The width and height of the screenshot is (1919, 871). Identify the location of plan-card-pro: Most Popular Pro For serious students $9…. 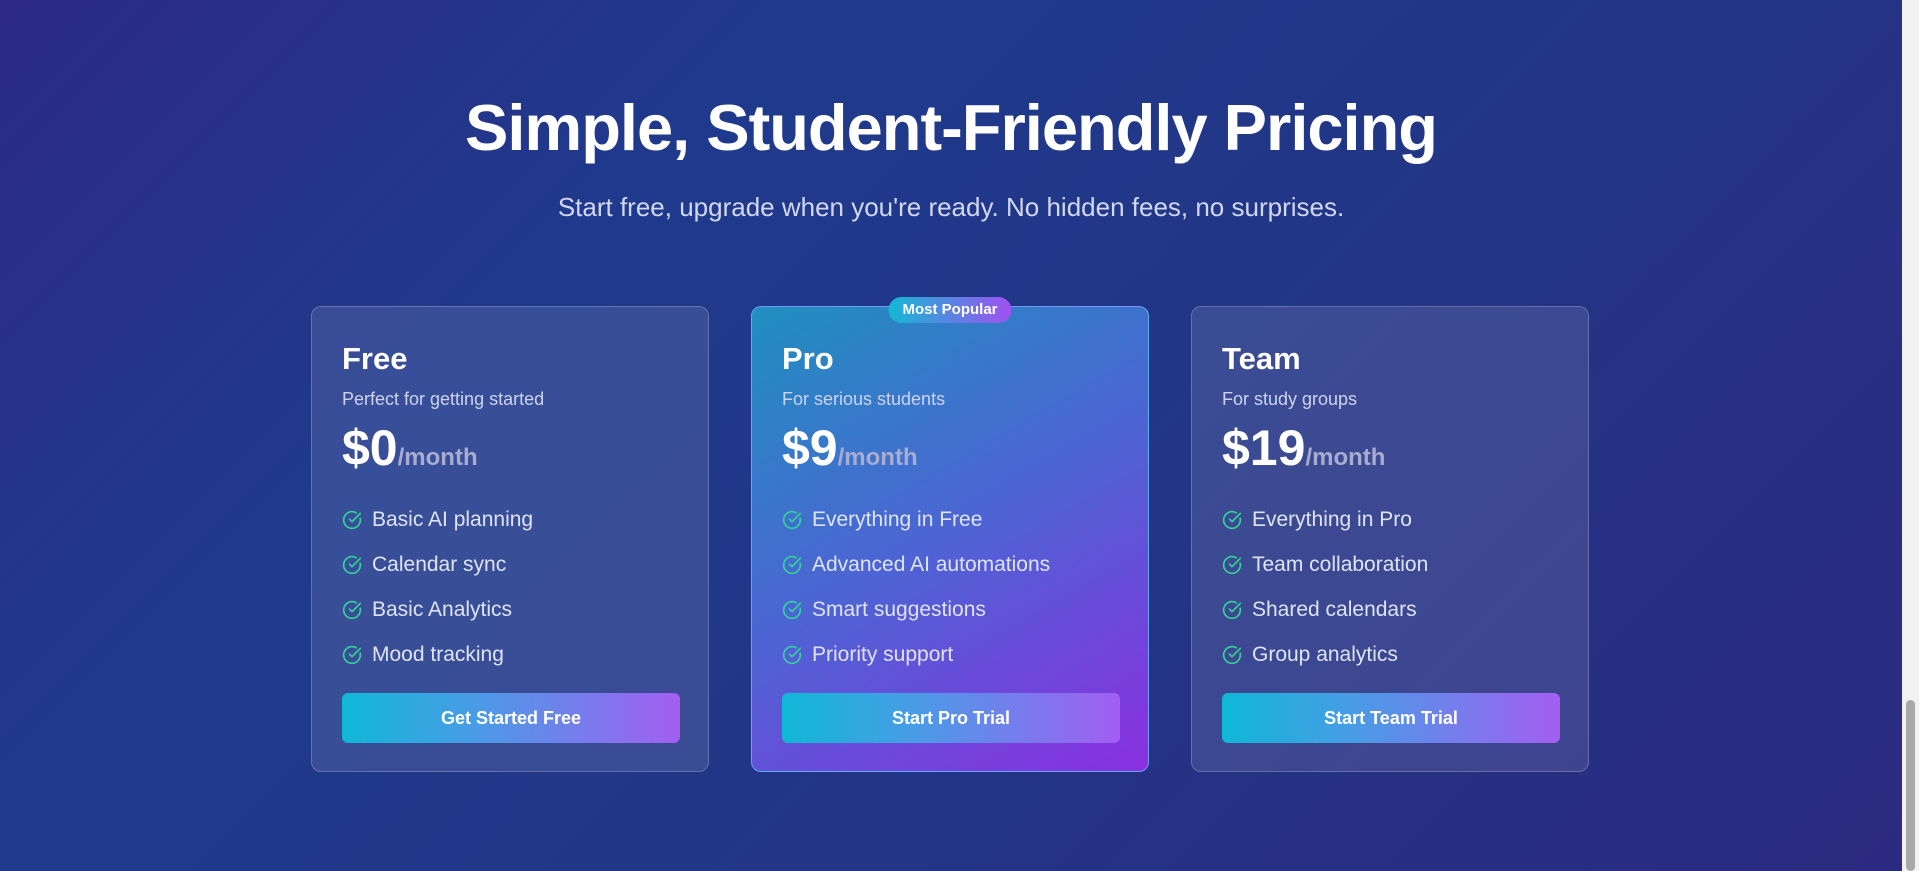
(950, 534).